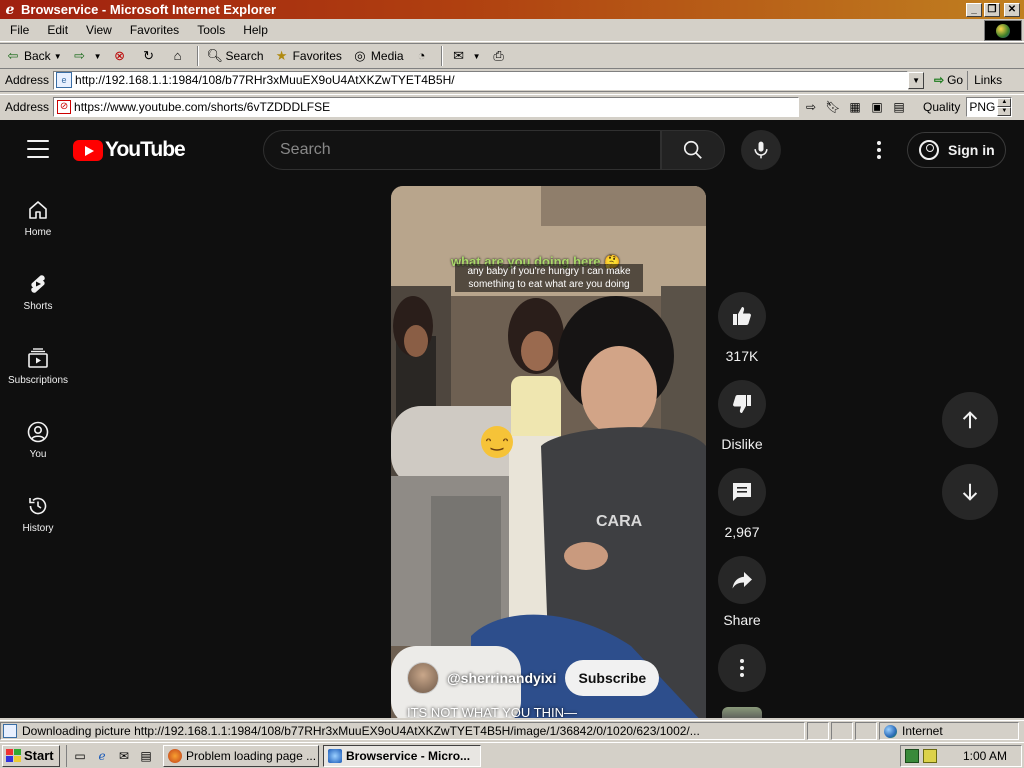 The height and width of the screenshot is (768, 1024). I want to click on inner-go-icon: ⇨, so click(811, 107).